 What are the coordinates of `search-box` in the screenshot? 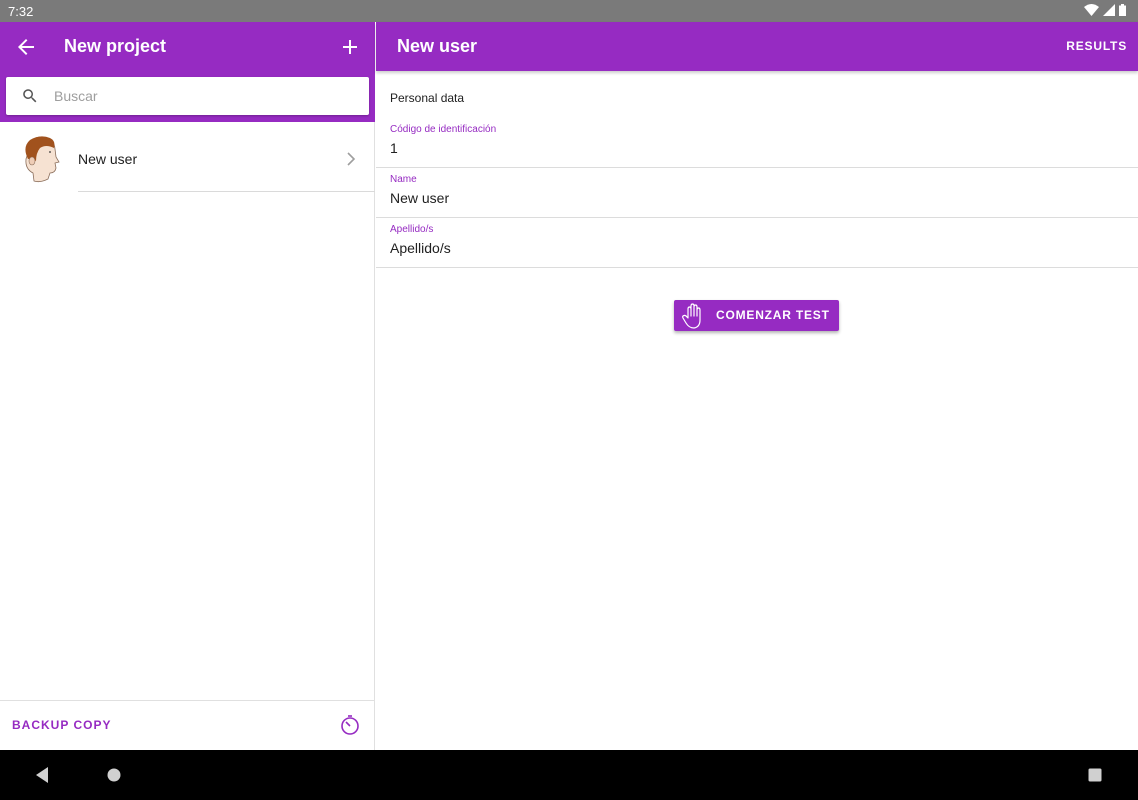 It's located at (187, 96).